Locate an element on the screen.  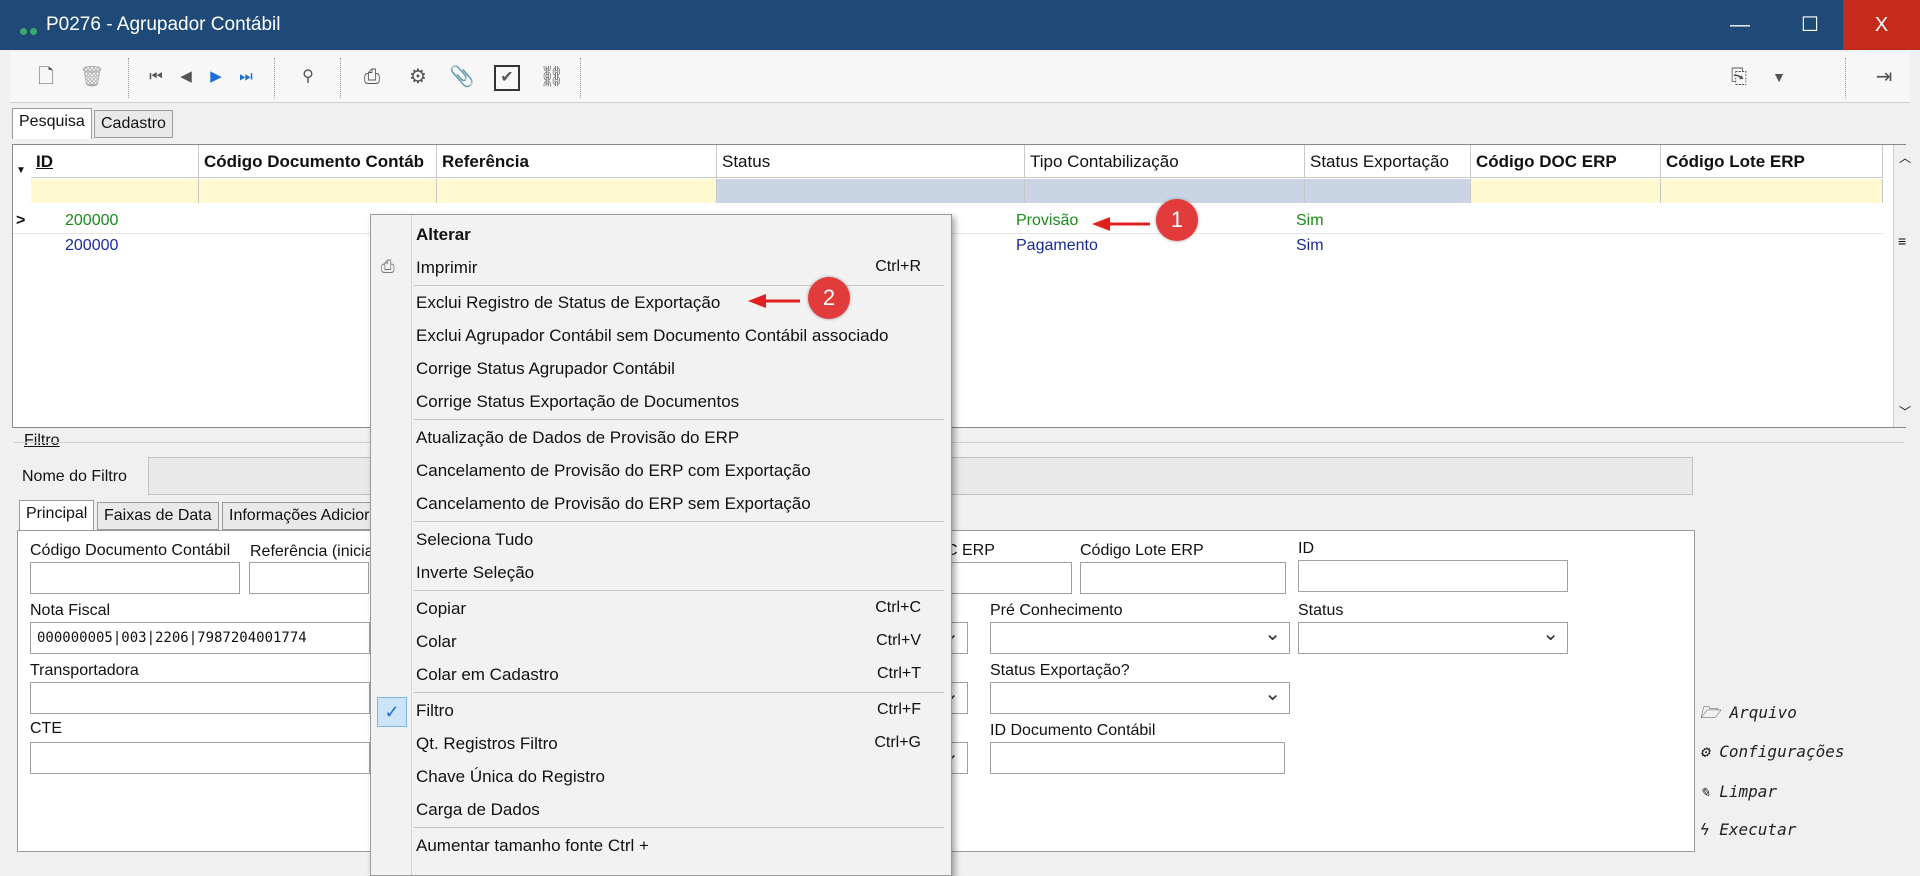
annotation-badge-2: 2 is located at coordinates (829, 298).